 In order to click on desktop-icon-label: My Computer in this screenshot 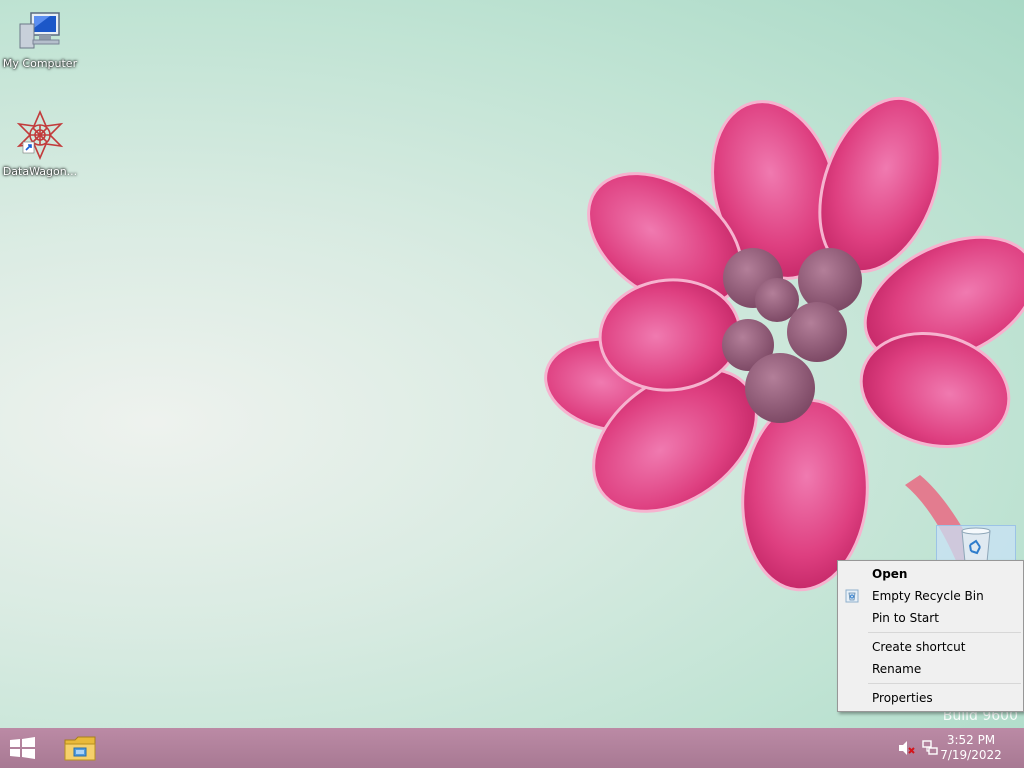, I will do `click(40, 63)`.